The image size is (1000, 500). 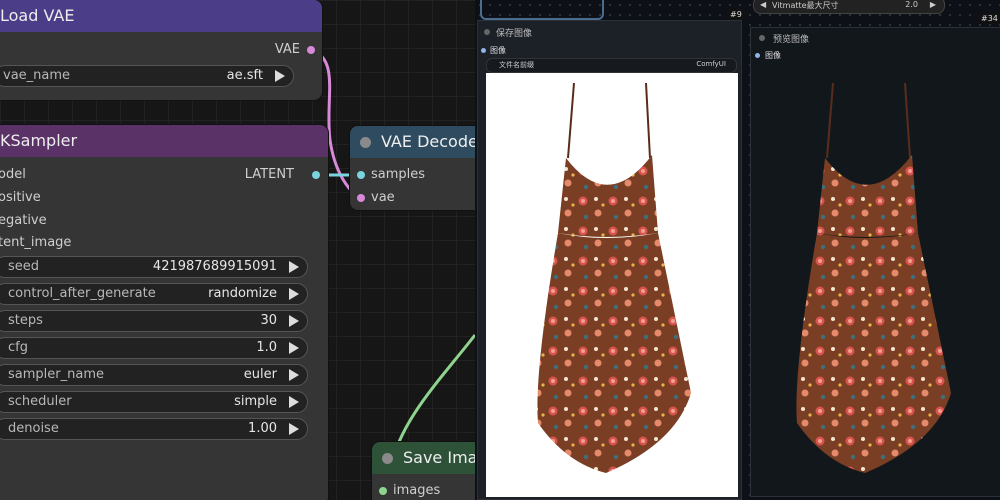 What do you see at coordinates (417, 490) in the screenshot?
I see `images-input-label: images` at bounding box center [417, 490].